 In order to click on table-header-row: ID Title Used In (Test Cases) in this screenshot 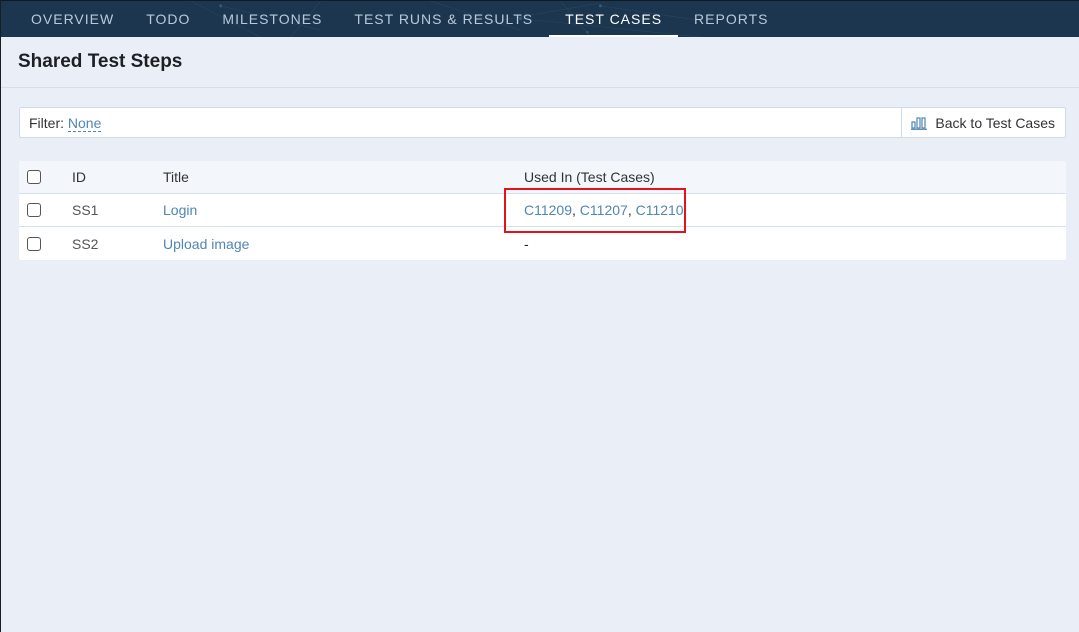, I will do `click(542, 177)`.